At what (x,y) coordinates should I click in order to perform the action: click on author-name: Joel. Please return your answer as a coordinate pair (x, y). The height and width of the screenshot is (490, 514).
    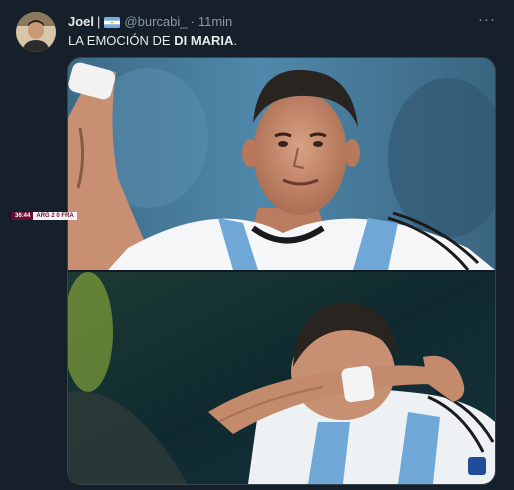
    Looking at the image, I should click on (81, 21).